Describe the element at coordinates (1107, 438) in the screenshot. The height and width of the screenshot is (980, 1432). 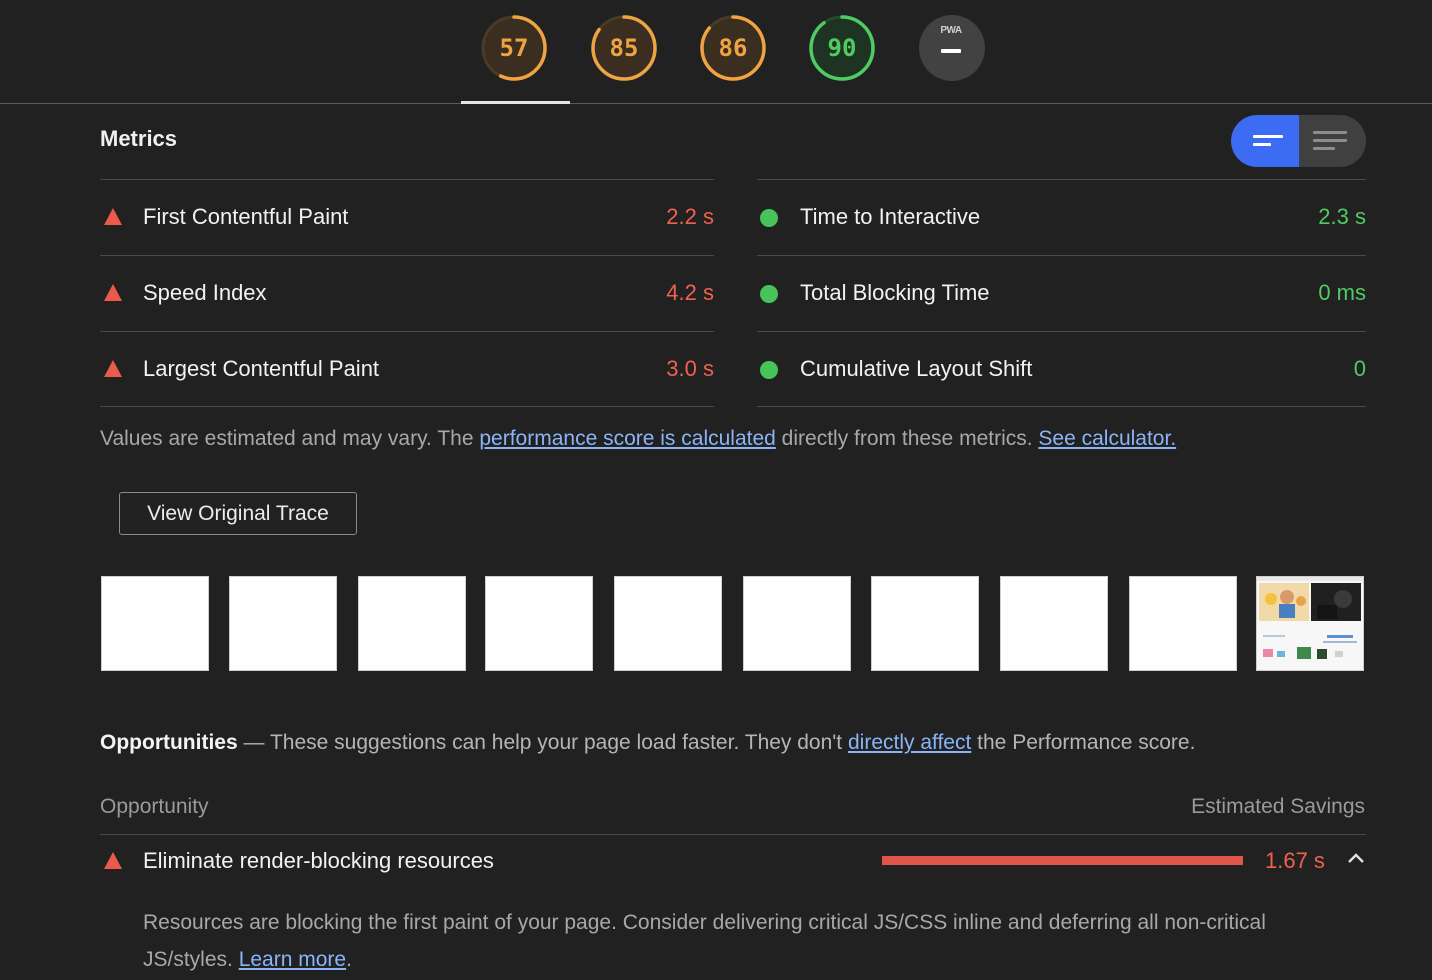
I see `see-calculator-link: See calculator.` at that location.